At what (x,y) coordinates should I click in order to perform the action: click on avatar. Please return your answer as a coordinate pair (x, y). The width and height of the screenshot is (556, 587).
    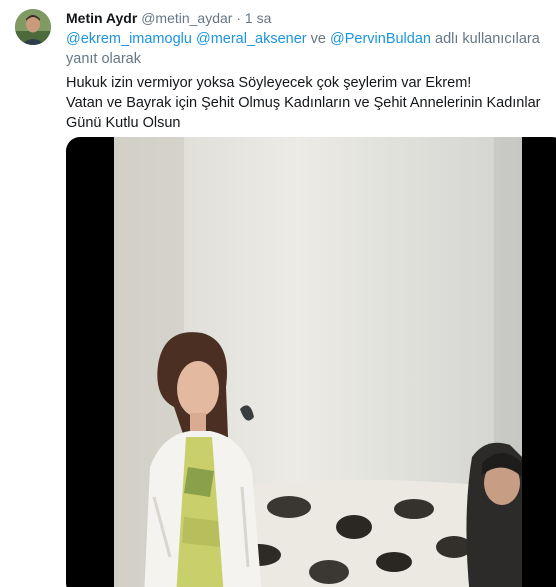
    Looking at the image, I should click on (33, 27).